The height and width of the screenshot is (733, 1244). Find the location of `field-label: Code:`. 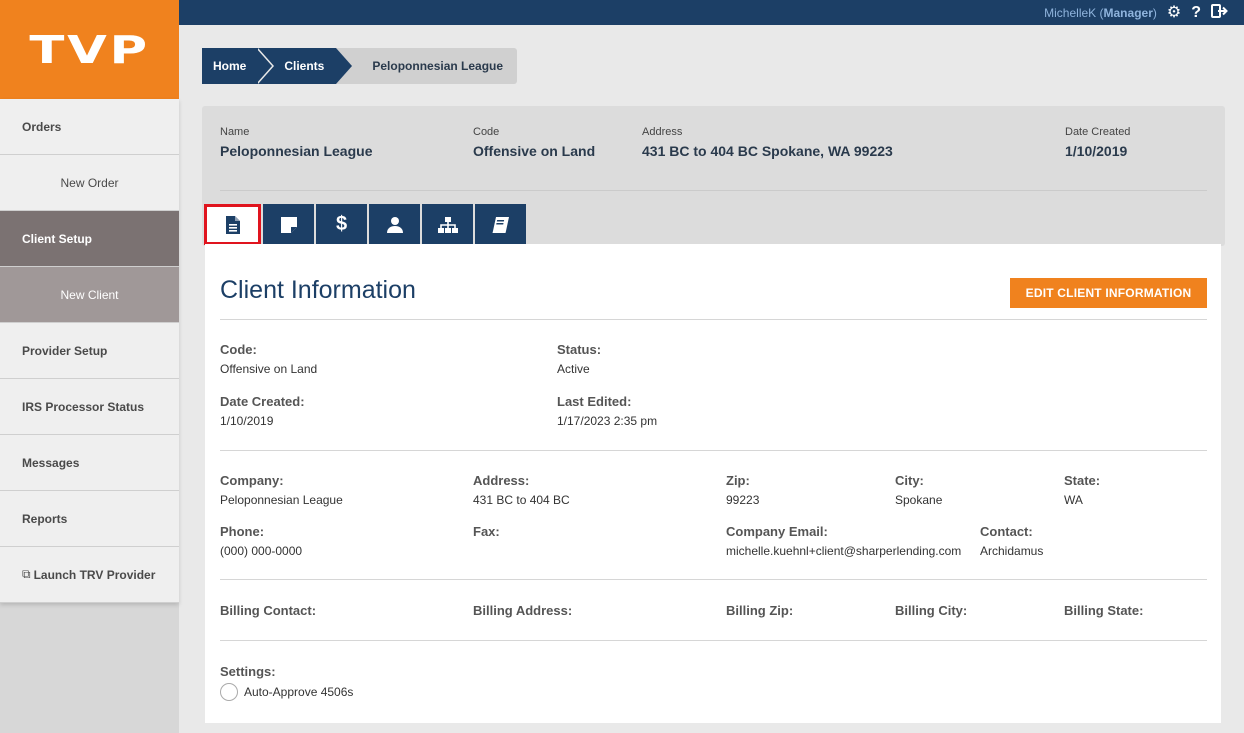

field-label: Code: is located at coordinates (238, 349).